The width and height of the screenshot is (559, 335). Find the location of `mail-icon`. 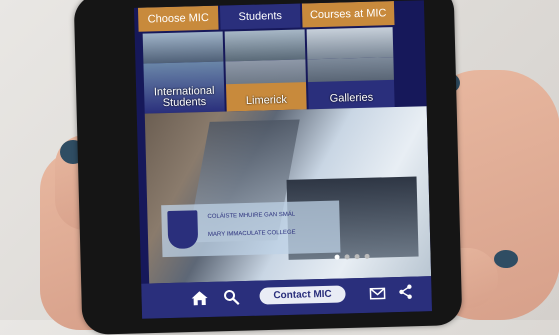

mail-icon is located at coordinates (377, 293).